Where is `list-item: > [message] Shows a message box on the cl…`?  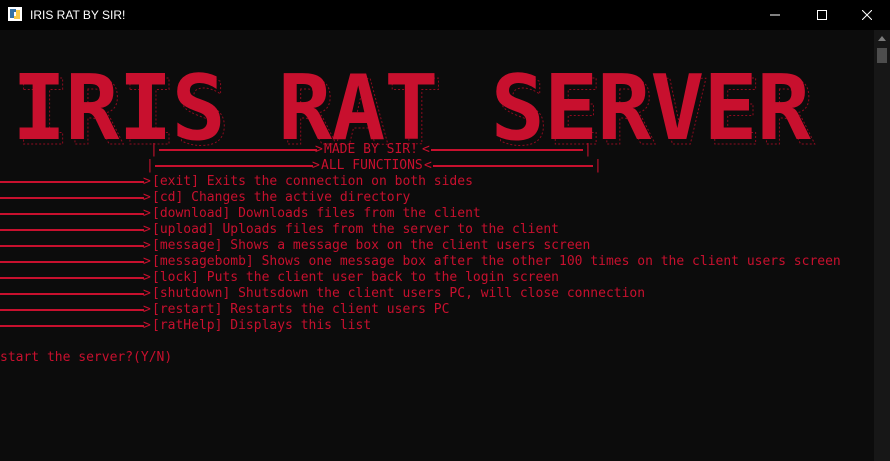
list-item: > [message] Shows a message box on the cl… is located at coordinates (437, 246).